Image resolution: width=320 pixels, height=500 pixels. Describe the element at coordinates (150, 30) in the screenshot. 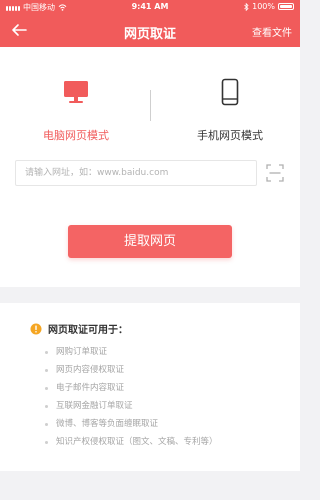

I see `nav-bar: 网页取证 查看文件` at that location.